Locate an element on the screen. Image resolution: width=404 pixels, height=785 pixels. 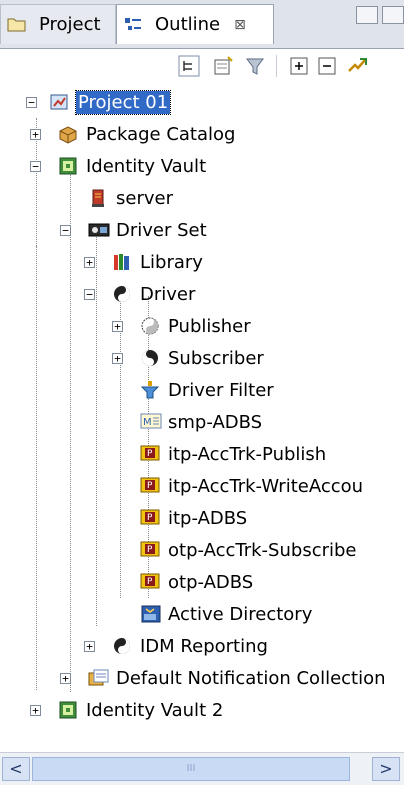
tree-item-driver: − Driver is located at coordinates (140, 294).